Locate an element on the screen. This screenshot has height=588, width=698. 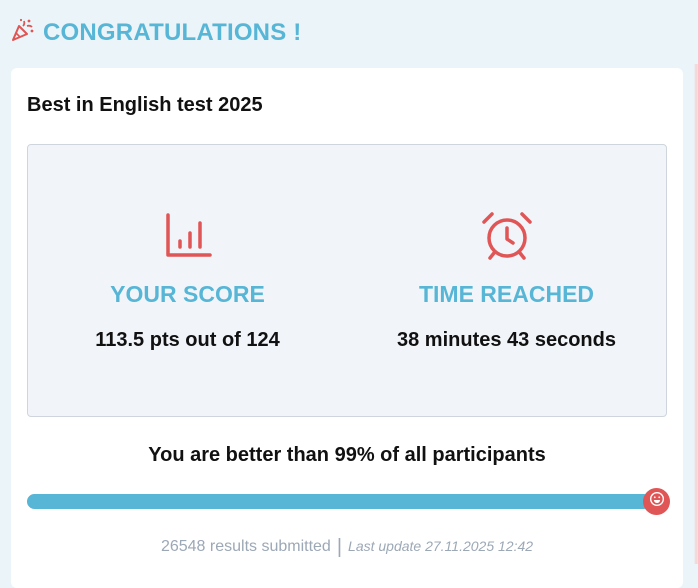
page-title: CONGRATULATIONS ! is located at coordinates (172, 32).